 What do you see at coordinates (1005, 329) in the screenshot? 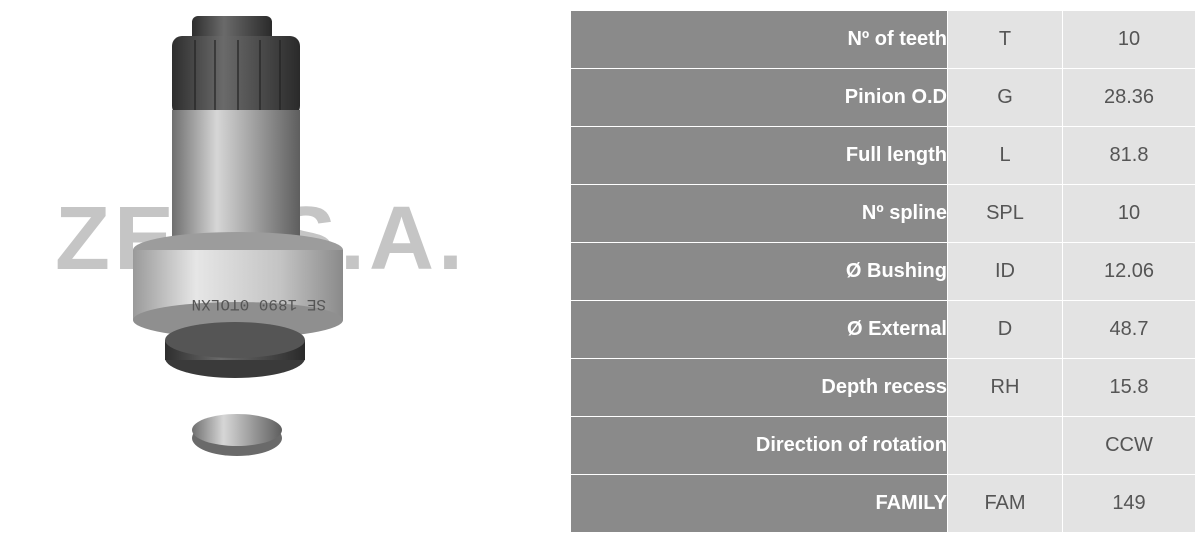
I see `spec-code: D` at bounding box center [1005, 329].